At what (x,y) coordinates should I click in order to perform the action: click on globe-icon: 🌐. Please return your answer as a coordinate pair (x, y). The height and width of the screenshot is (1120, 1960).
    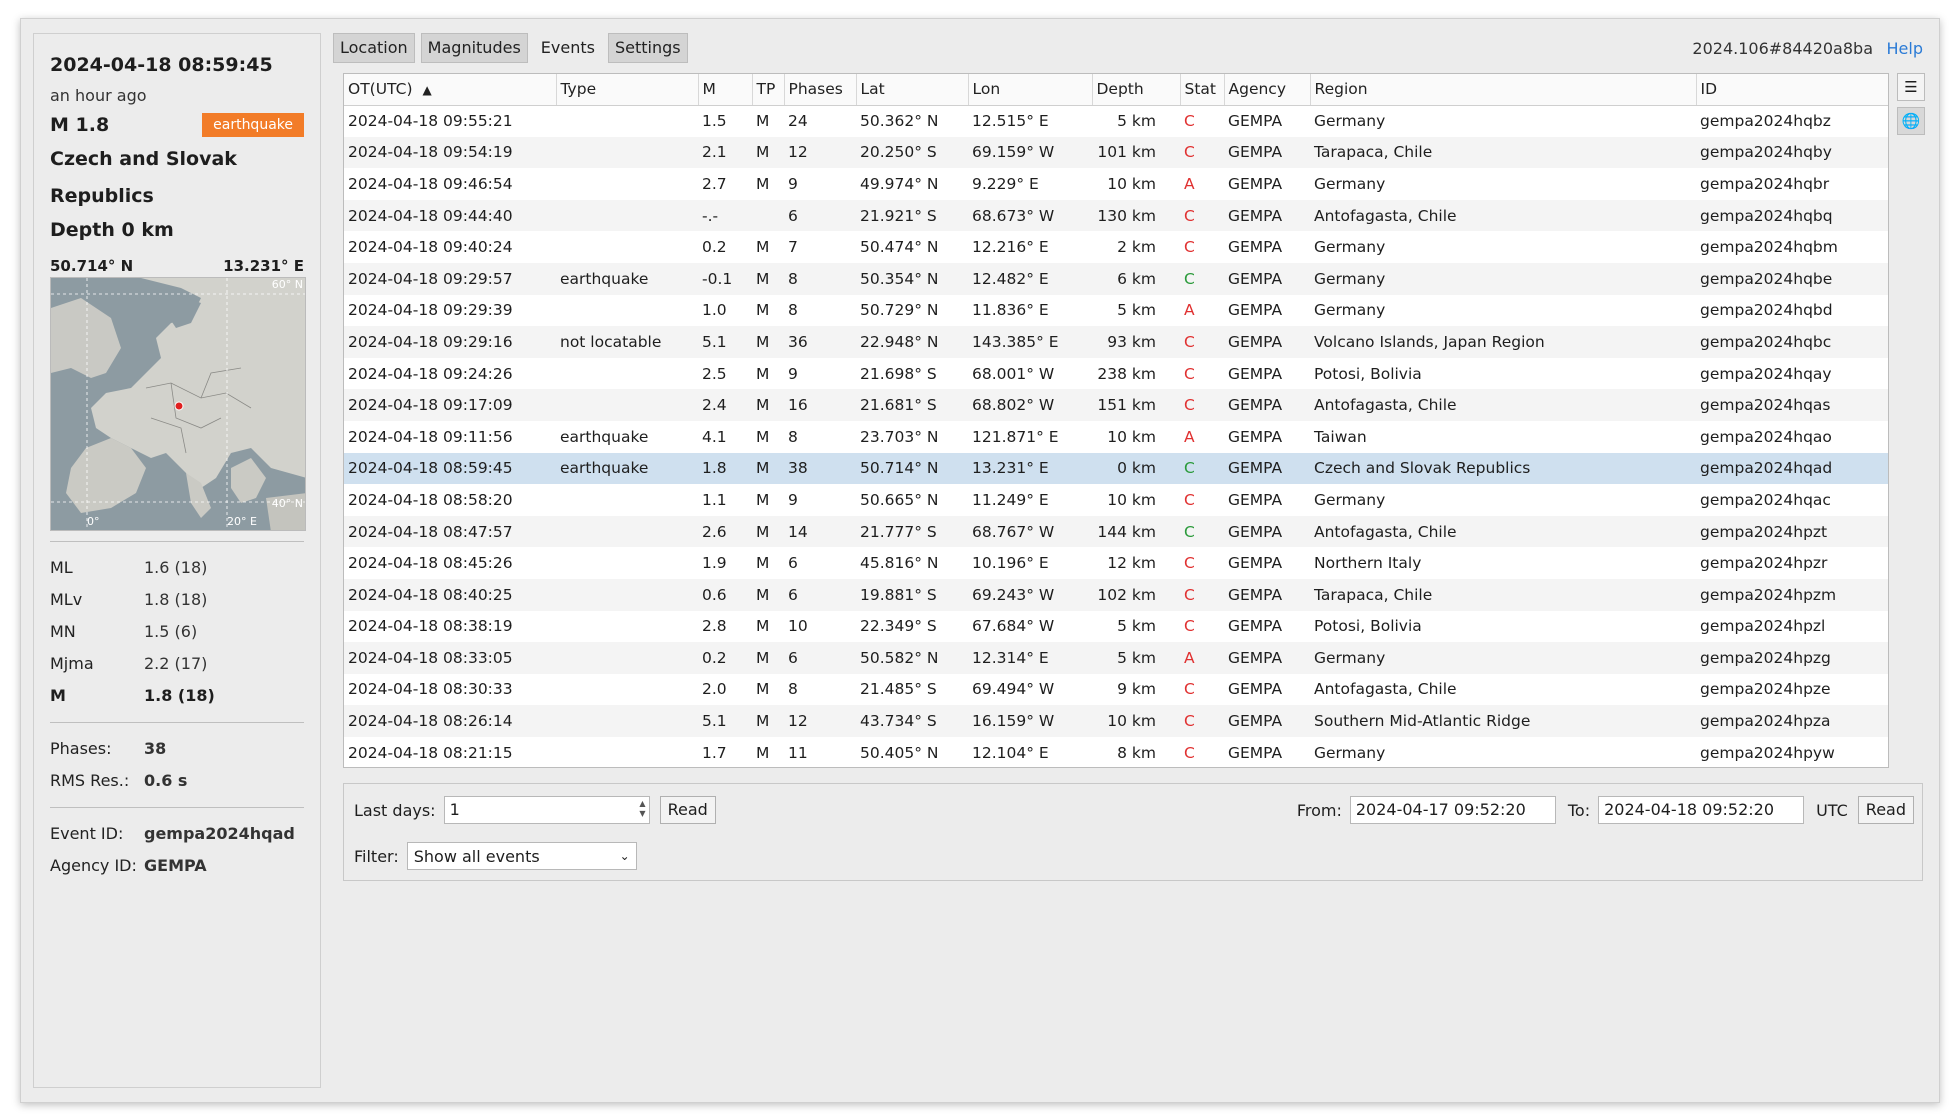
    Looking at the image, I should click on (1911, 121).